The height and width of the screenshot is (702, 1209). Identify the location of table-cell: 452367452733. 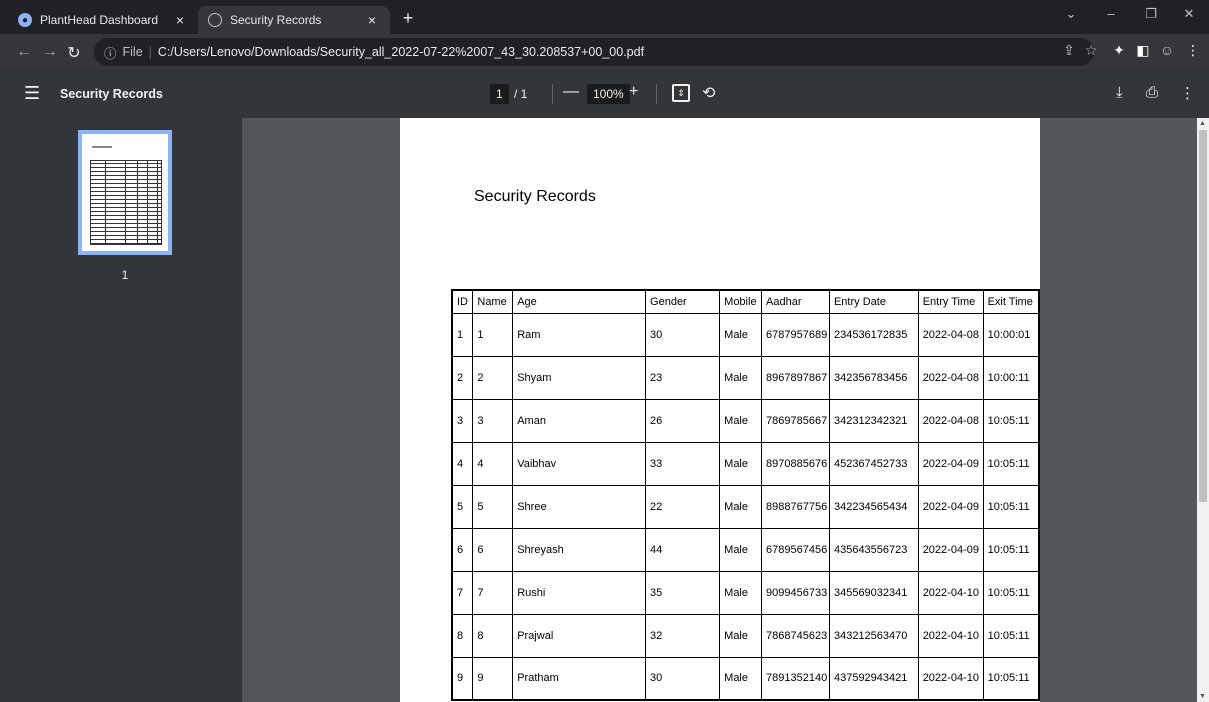
(873, 463).